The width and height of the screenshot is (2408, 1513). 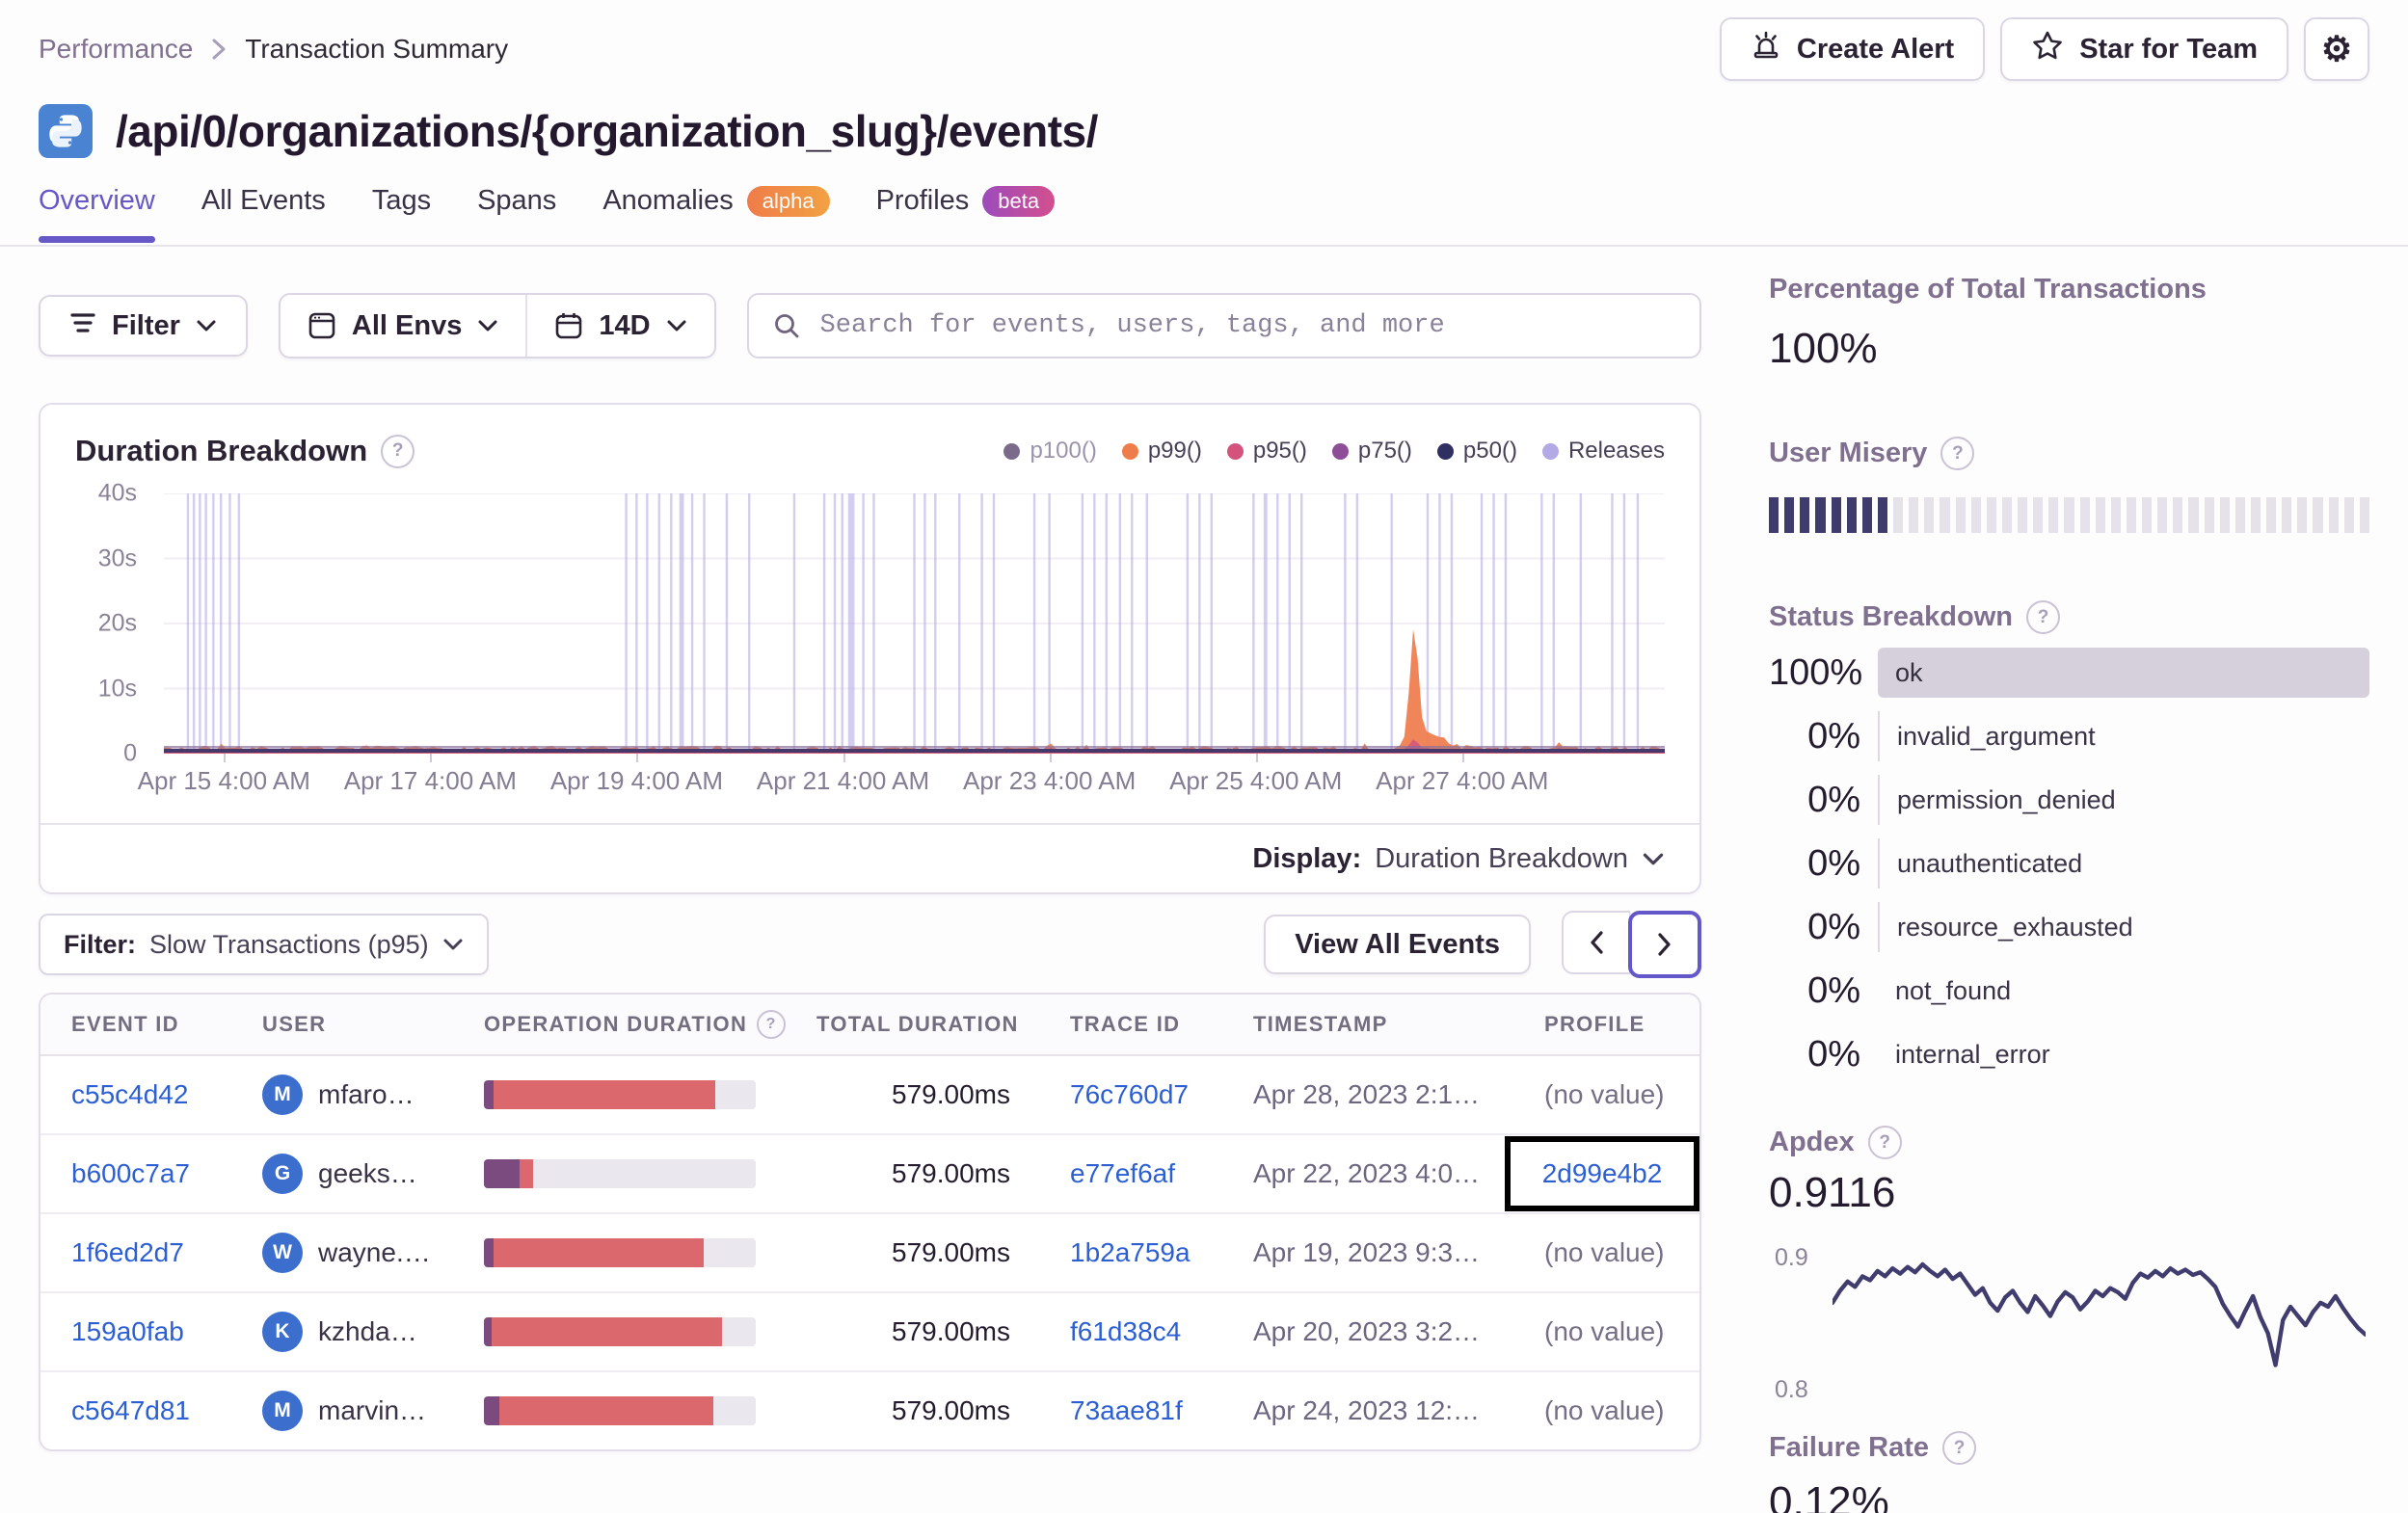 I want to click on trace-id-link: 73aae81f, so click(x=1161, y=1410).